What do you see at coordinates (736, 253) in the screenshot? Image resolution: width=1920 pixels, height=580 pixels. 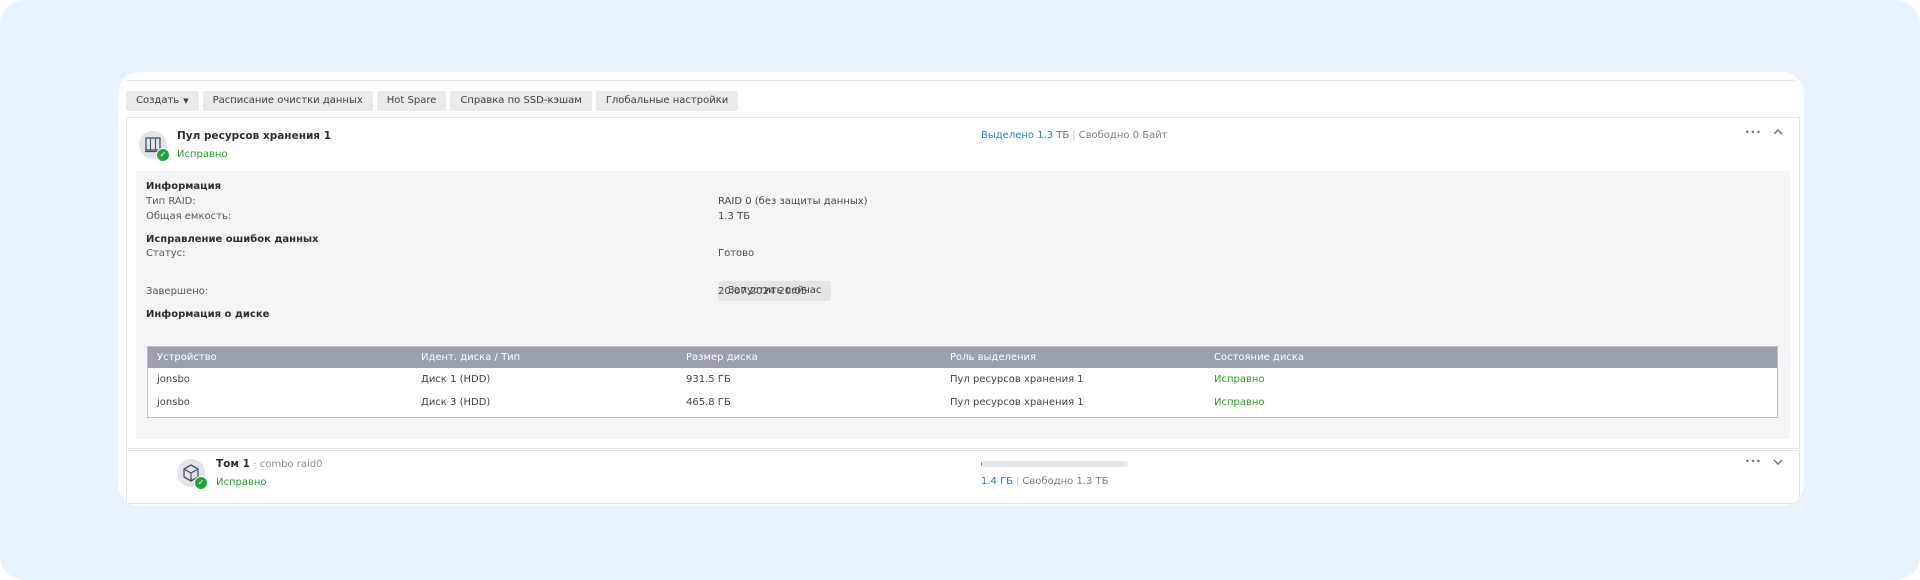 I see `scrub-status-value: Готово` at bounding box center [736, 253].